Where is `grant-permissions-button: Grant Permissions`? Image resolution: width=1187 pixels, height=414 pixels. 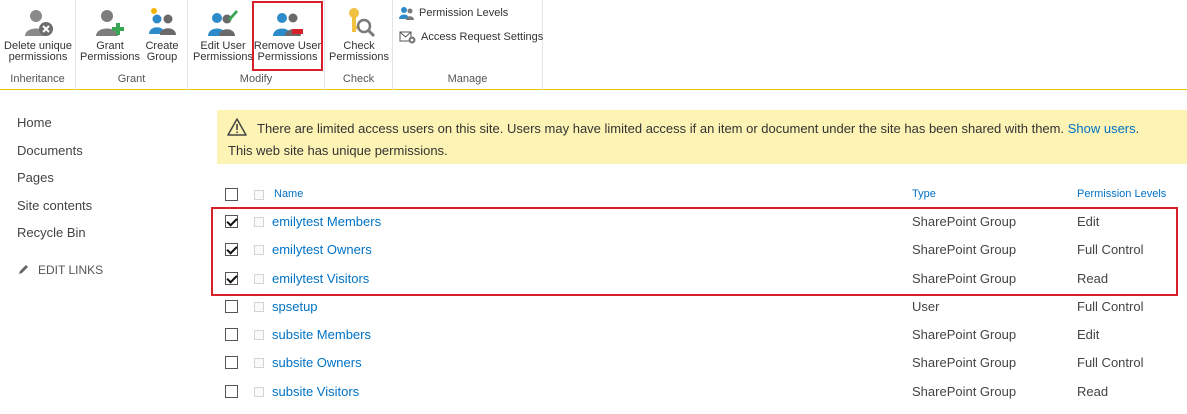
grant-permissions-button: Grant Permissions is located at coordinates (110, 36).